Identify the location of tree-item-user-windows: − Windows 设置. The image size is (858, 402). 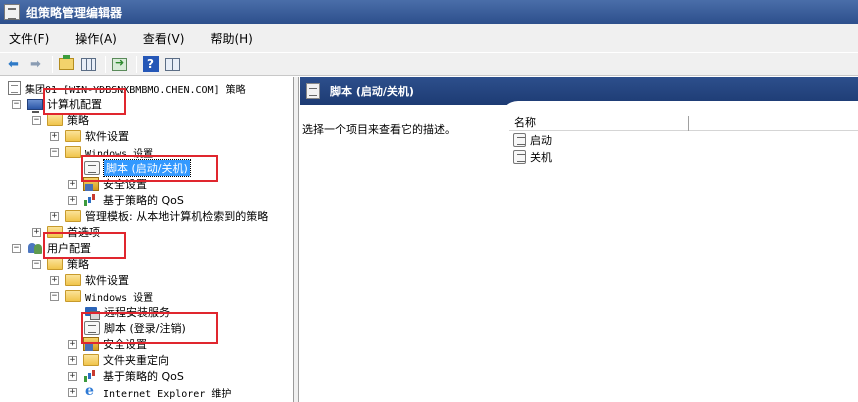
(101, 296).